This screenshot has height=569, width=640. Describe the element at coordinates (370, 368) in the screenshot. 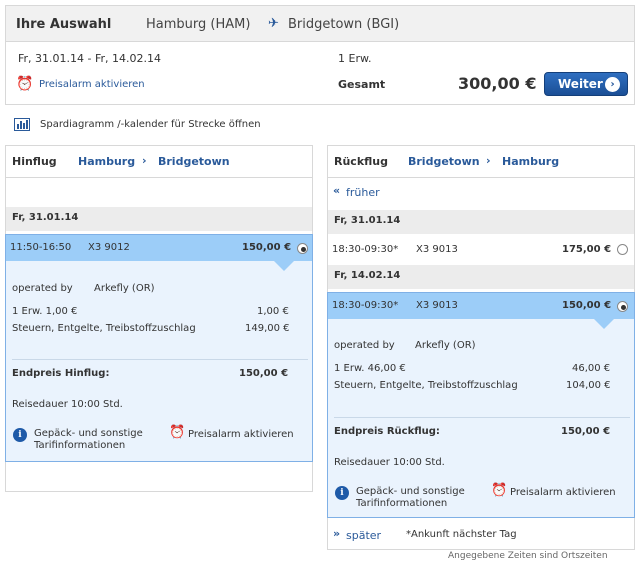

I see `fare-label: 1 Erw. 46,00 €` at that location.